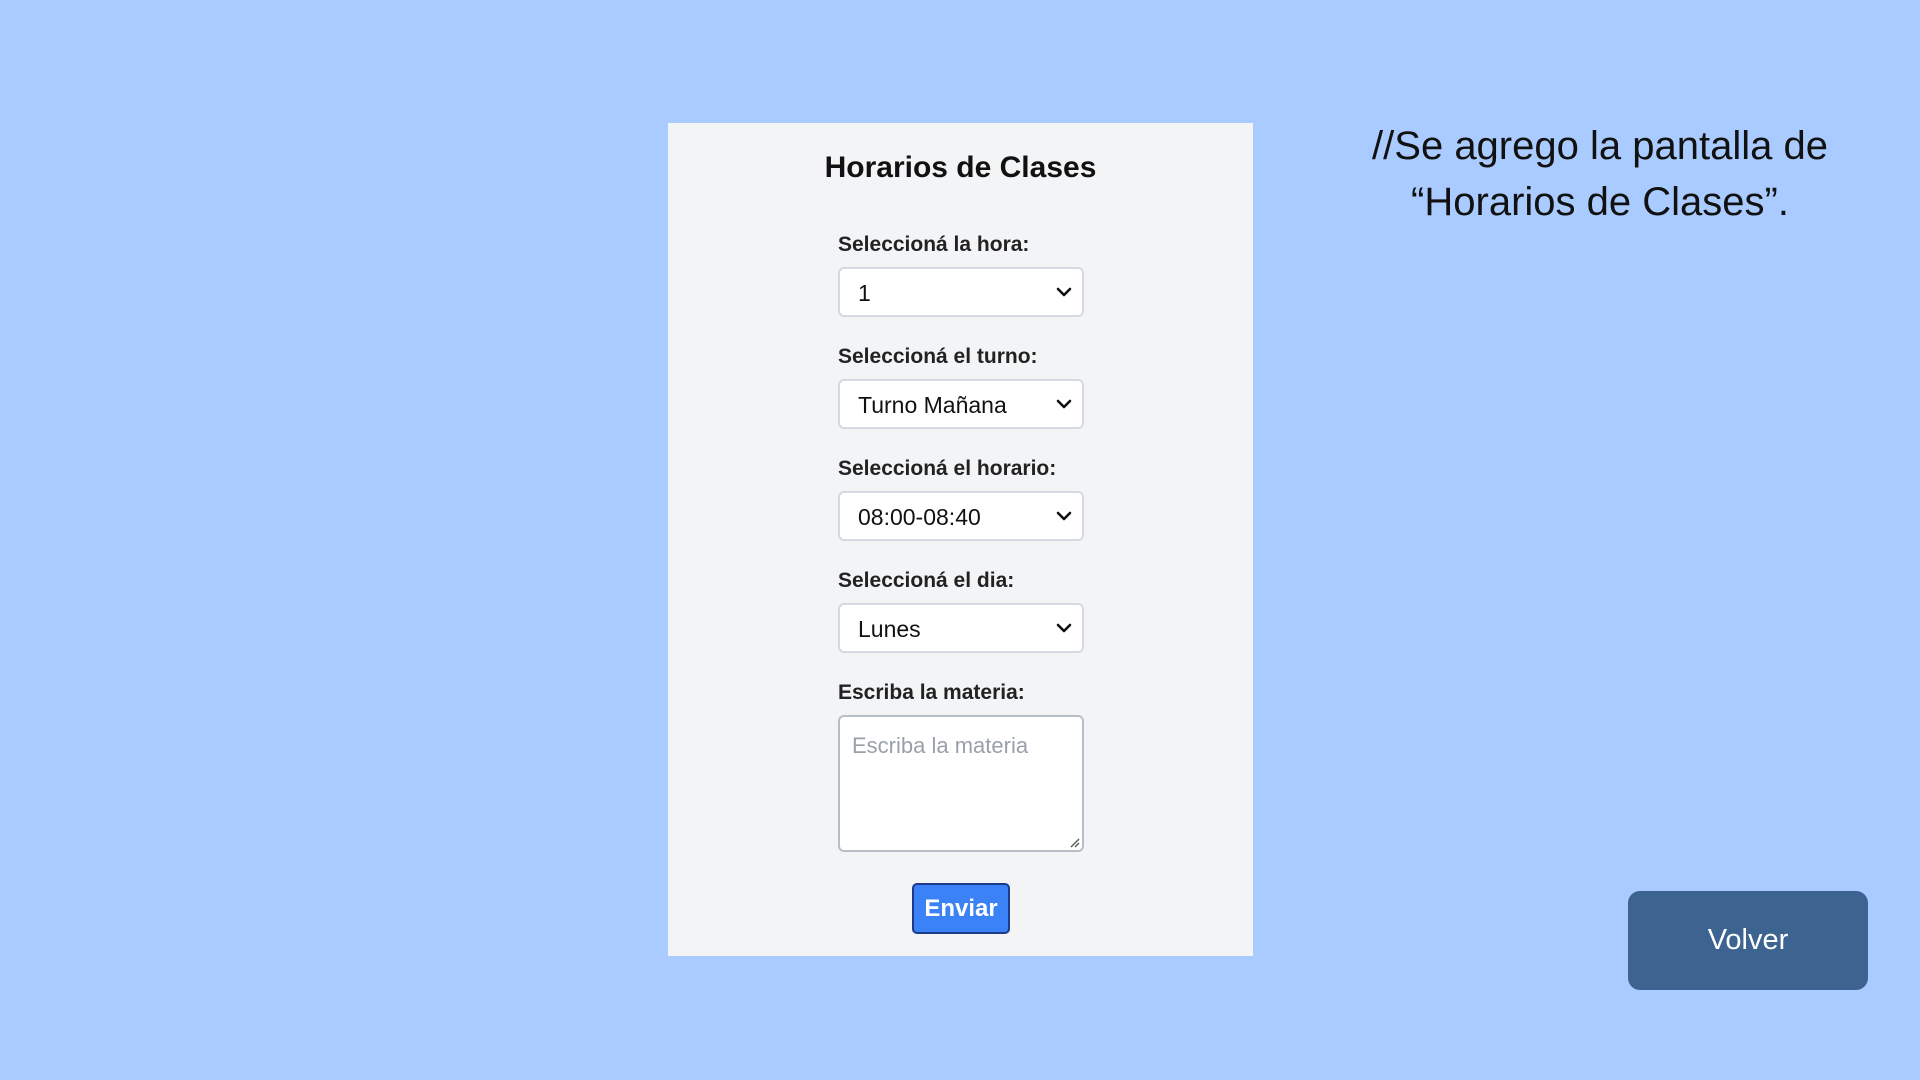 This screenshot has height=1080, width=1920. I want to click on materia-textarea: Escriba la materia, so click(961, 783).